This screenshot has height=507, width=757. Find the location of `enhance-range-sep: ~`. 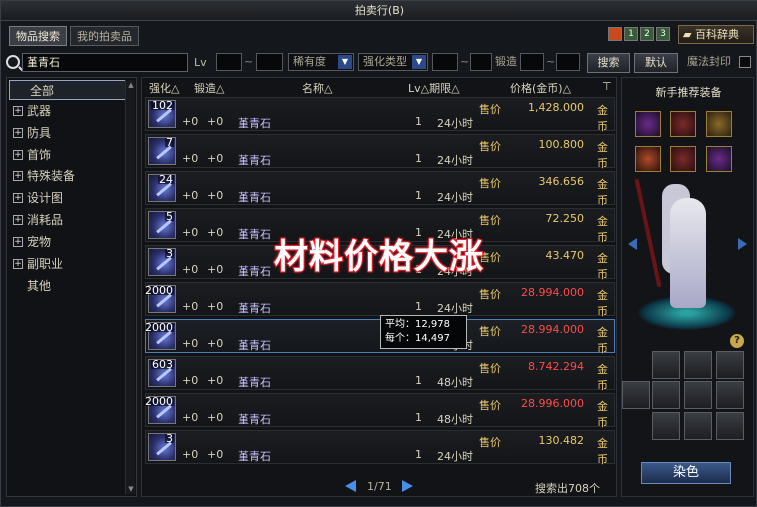

enhance-range-sep: ~ is located at coordinates (465, 61).